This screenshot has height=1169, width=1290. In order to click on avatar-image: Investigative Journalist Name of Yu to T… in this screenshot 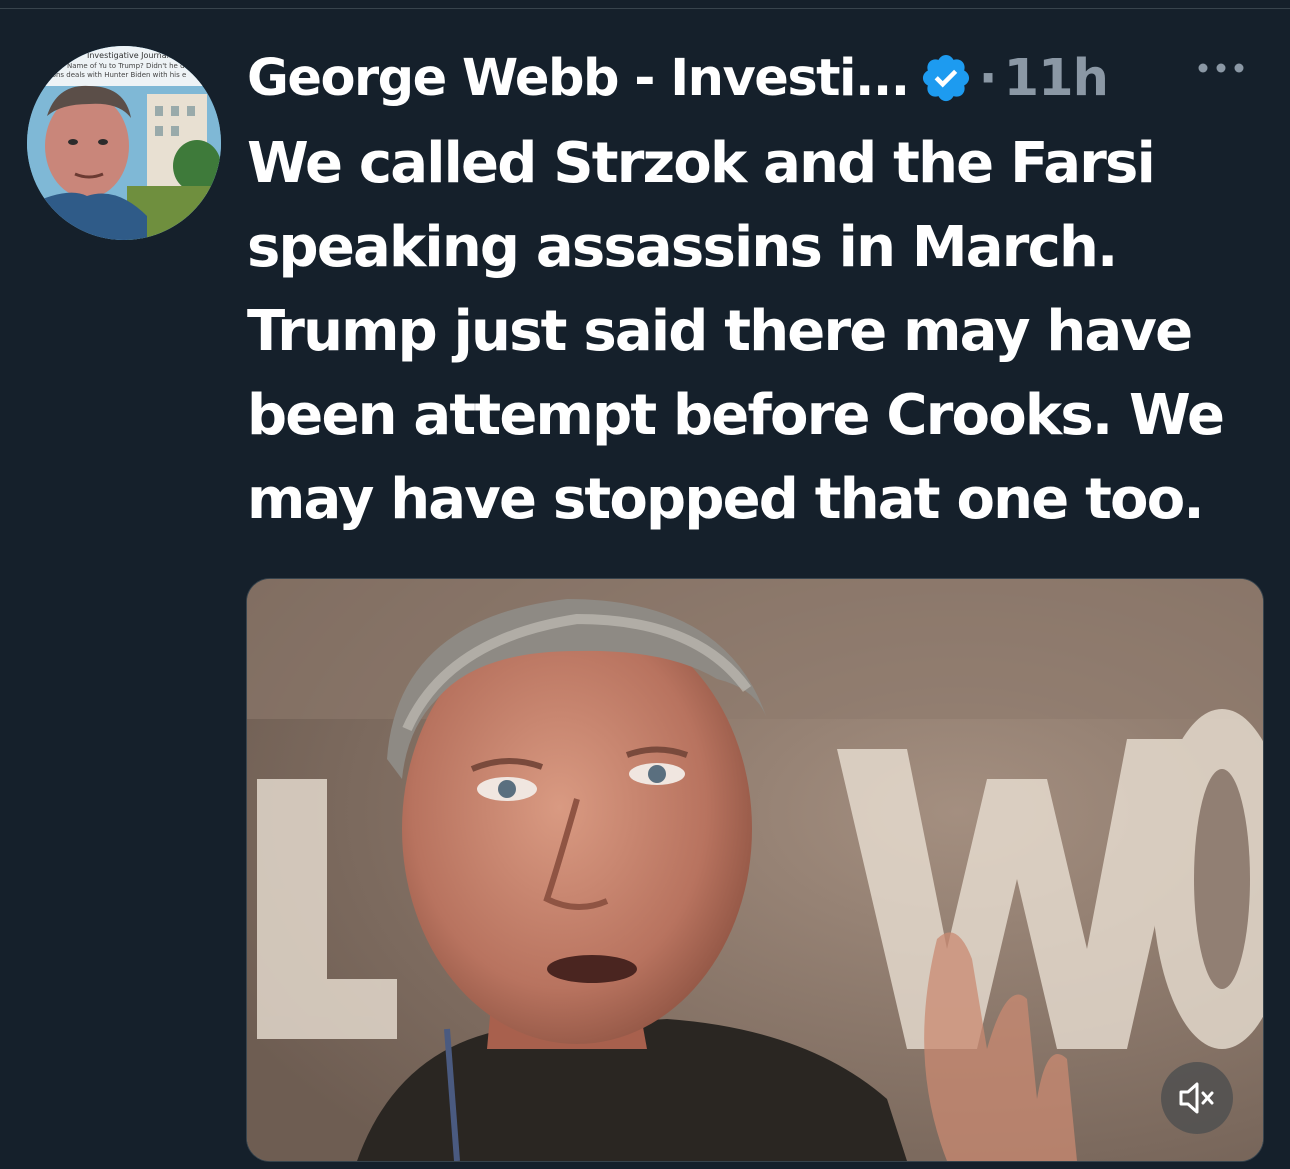, I will do `click(124, 143)`.